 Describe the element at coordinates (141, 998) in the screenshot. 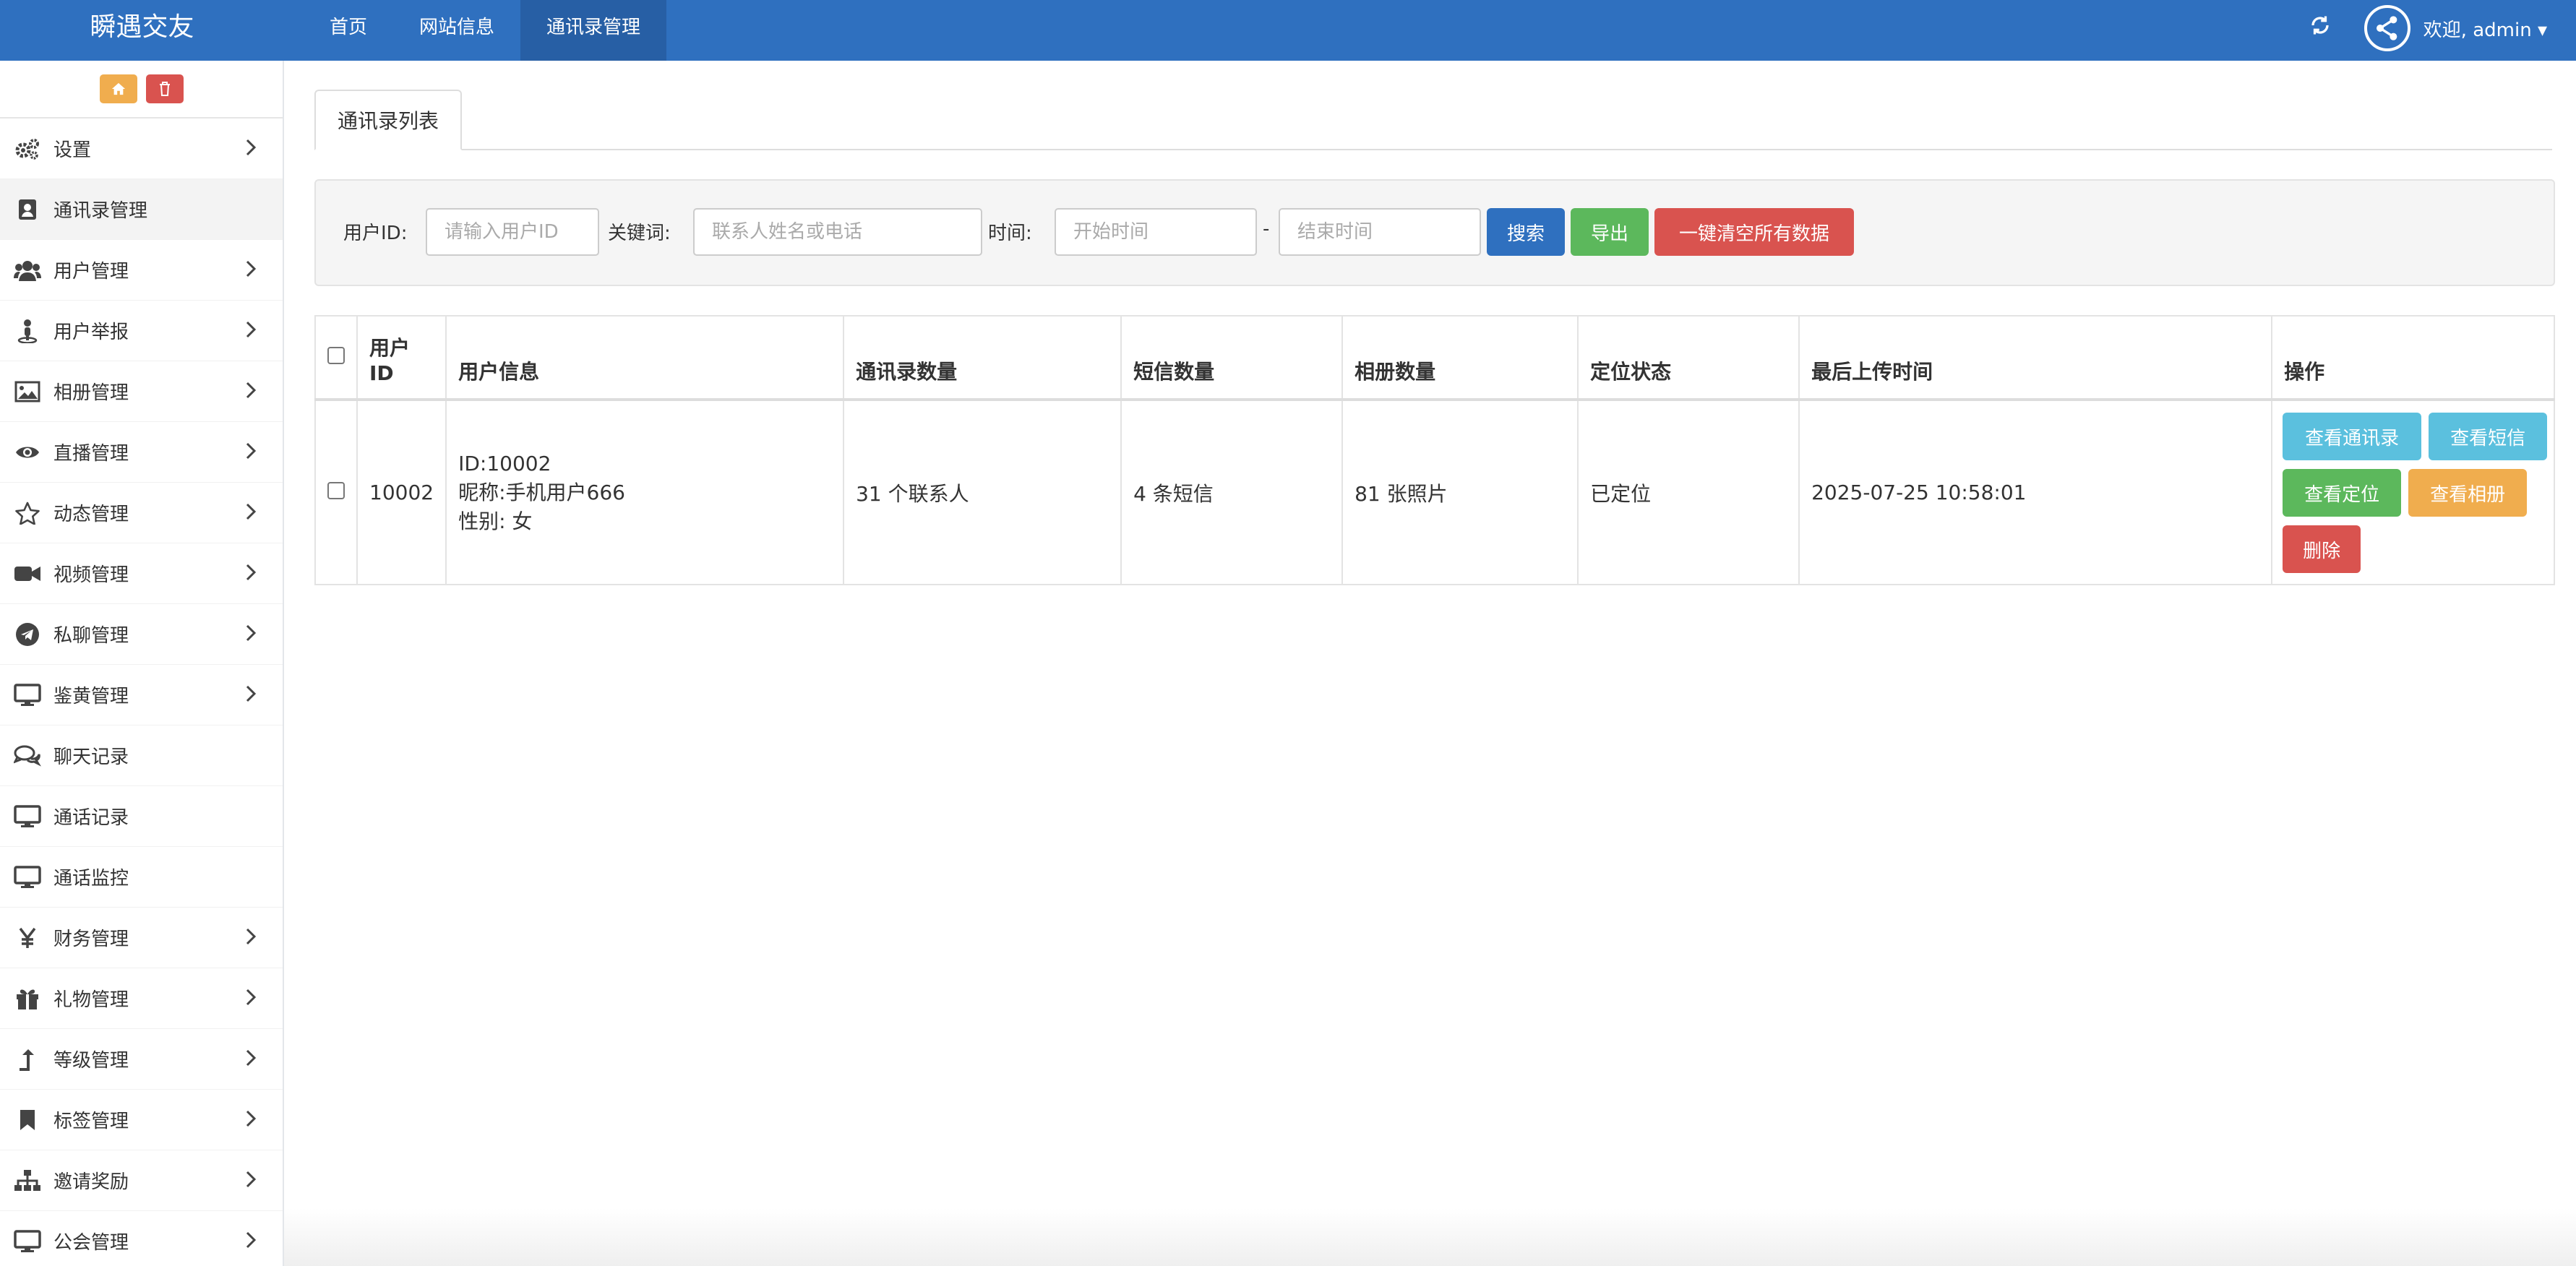

I see `sidebar-item: 礼物管理` at that location.